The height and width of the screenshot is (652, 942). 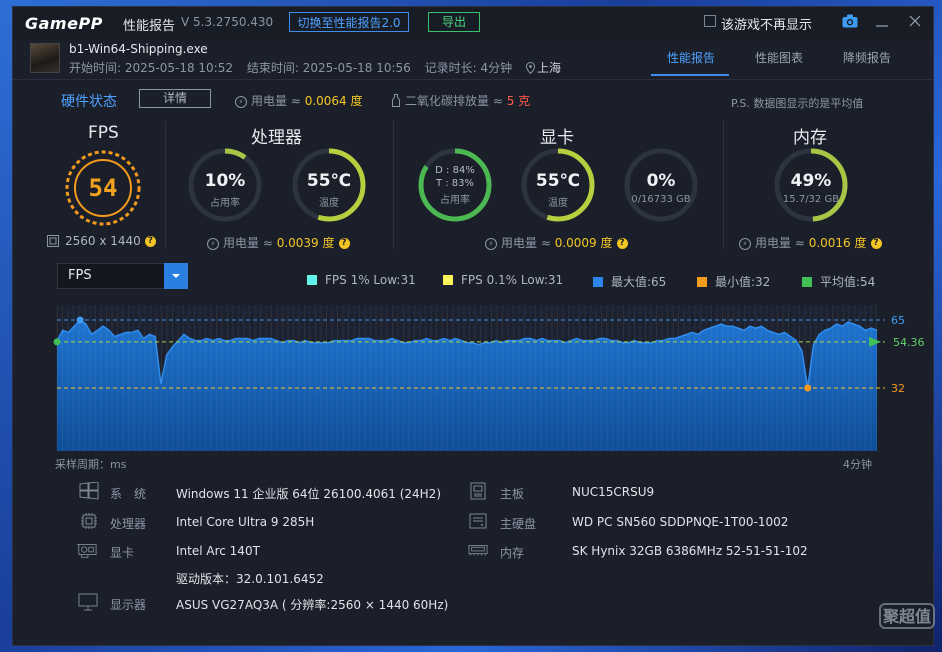 What do you see at coordinates (811, 181) in the screenshot?
I see `memory-usage-value: 49%` at bounding box center [811, 181].